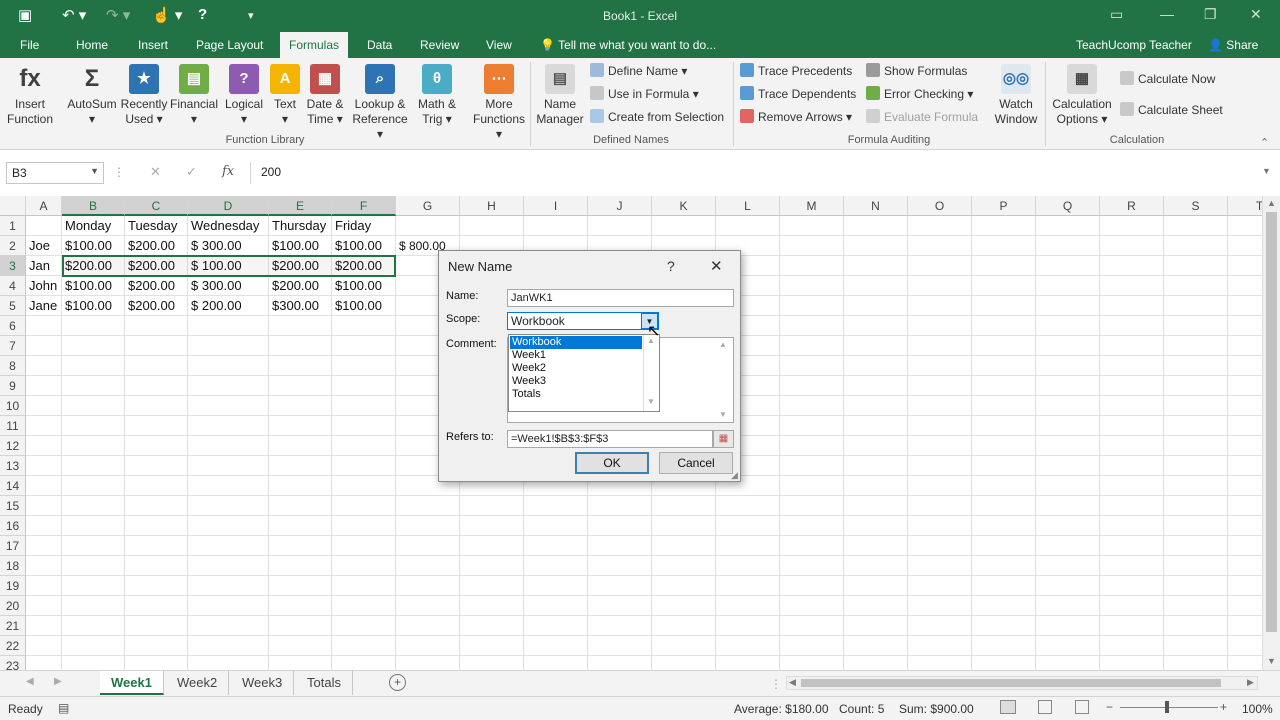 Image resolution: width=1280 pixels, height=720 pixels. What do you see at coordinates (940, 206) in the screenshot?
I see `column-header-o: O` at bounding box center [940, 206].